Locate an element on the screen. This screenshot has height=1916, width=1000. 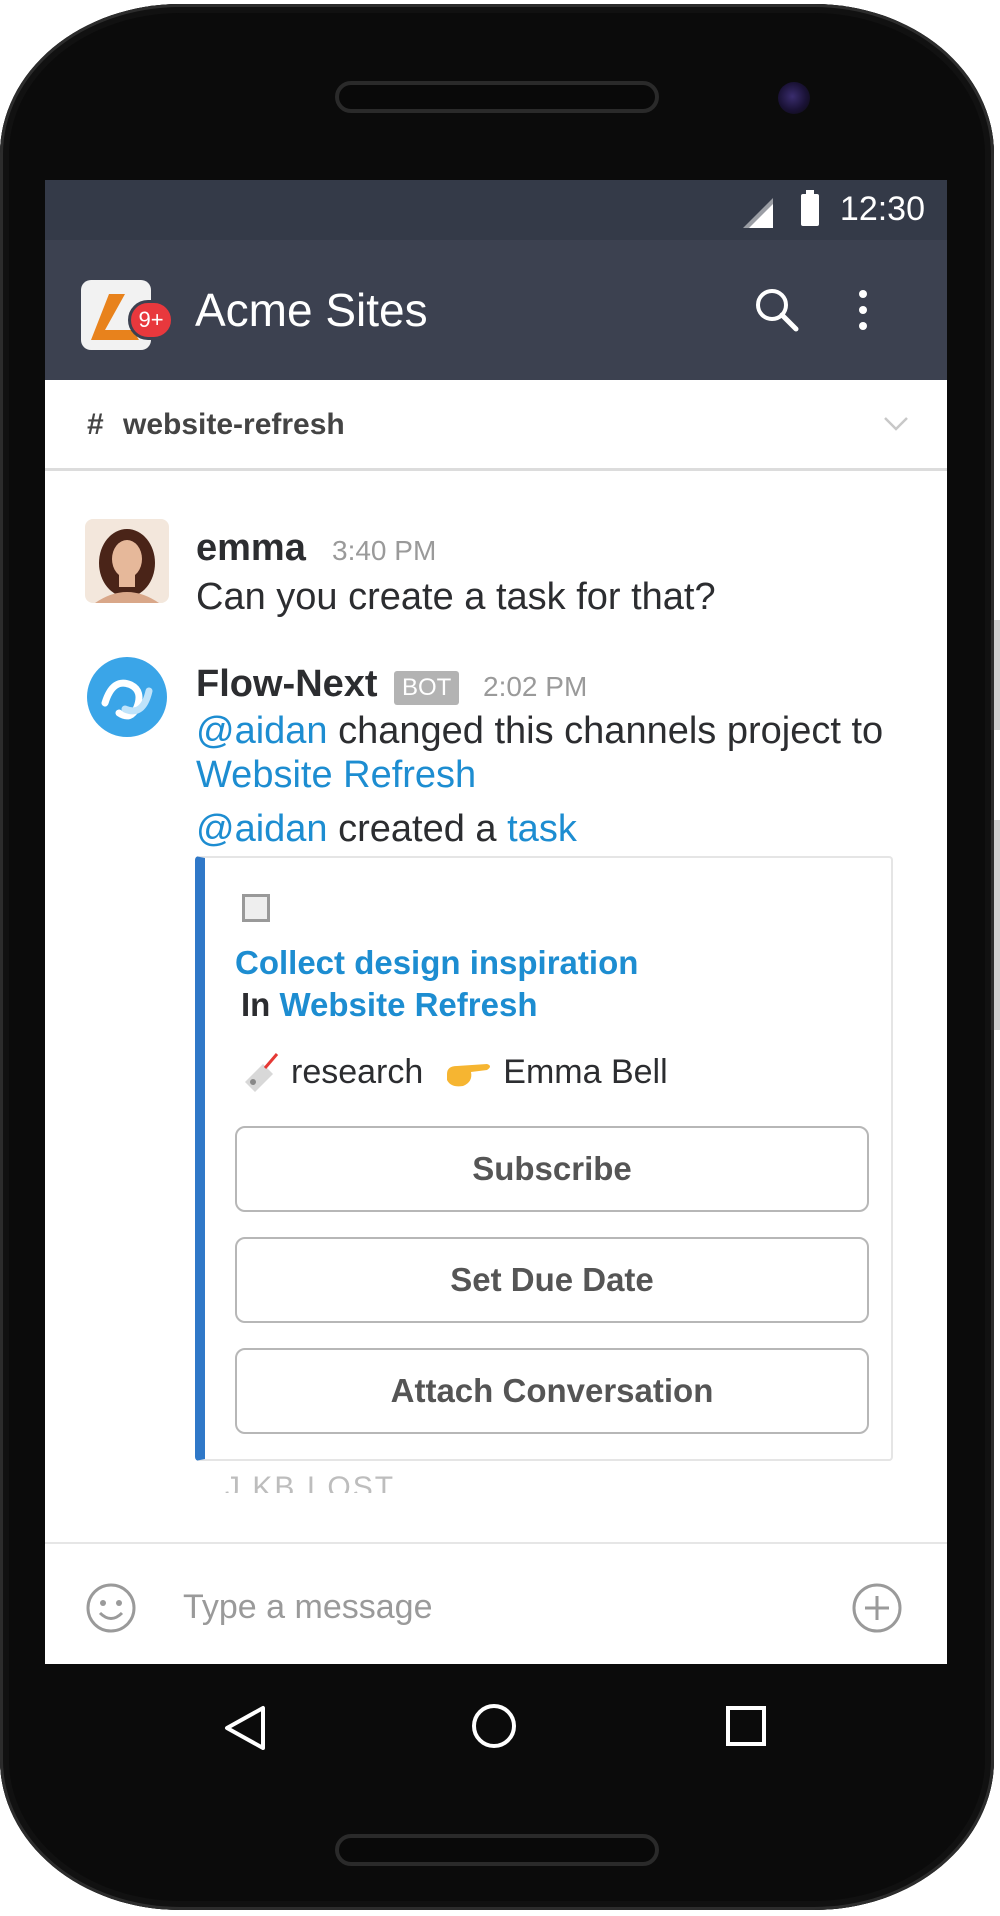
earpiece-speaker is located at coordinates (497, 97).